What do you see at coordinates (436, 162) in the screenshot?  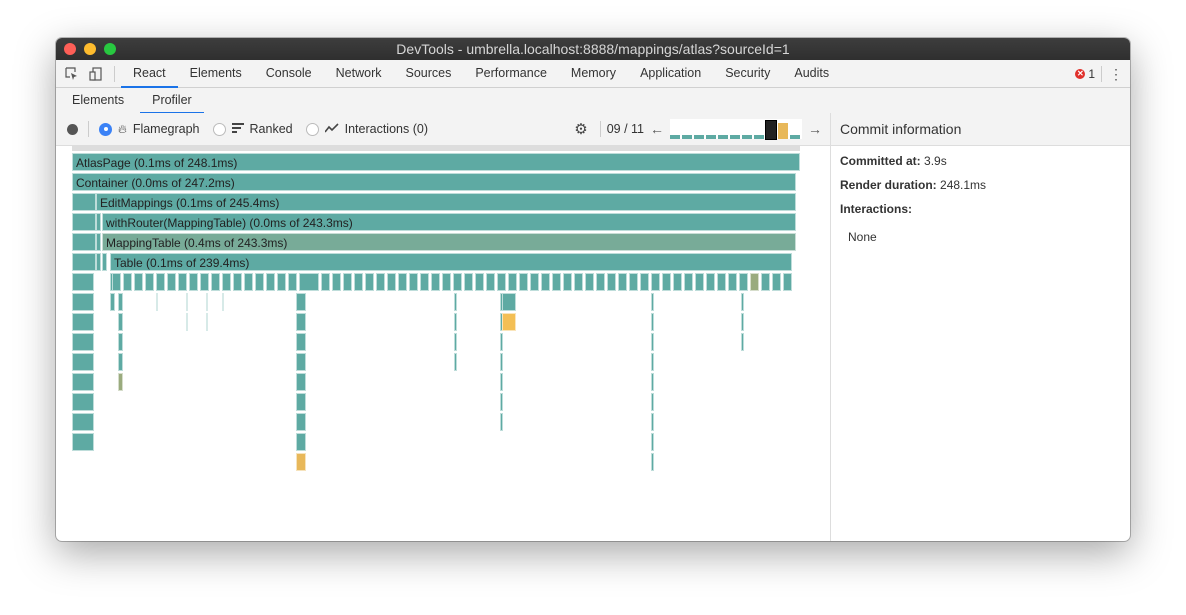 I see `flame-node: AtlasPage (0.1ms of 248.1ms)` at bounding box center [436, 162].